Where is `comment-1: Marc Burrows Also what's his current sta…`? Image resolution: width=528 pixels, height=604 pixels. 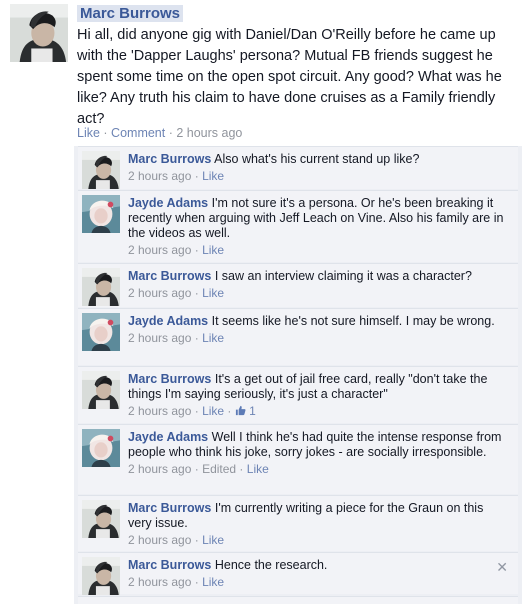 comment-1: Marc Burrows Also what's his current sta… is located at coordinates (298, 167).